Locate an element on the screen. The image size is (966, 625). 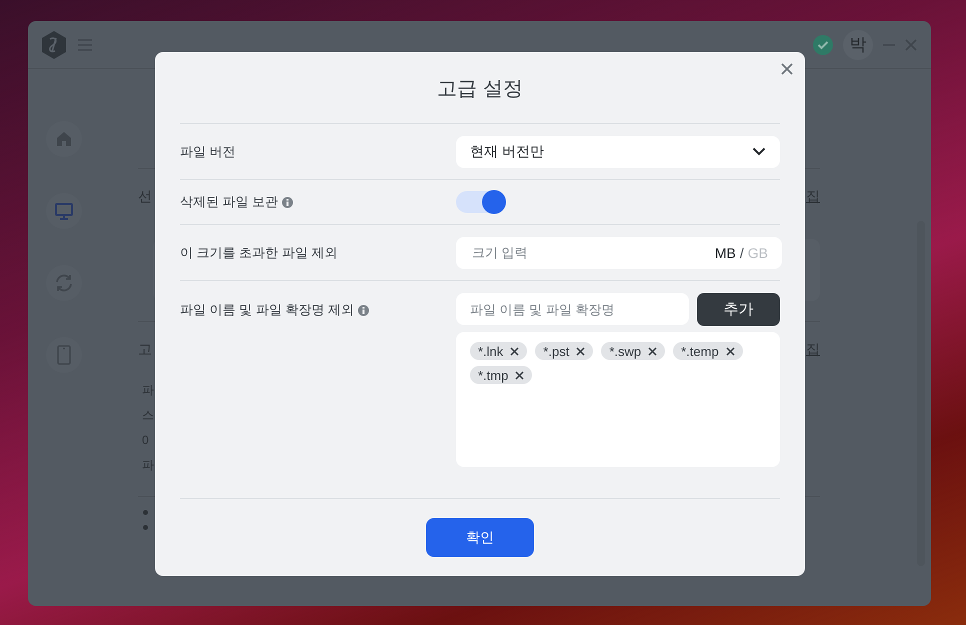
exclusion-tag: *.temp is located at coordinates (708, 351).